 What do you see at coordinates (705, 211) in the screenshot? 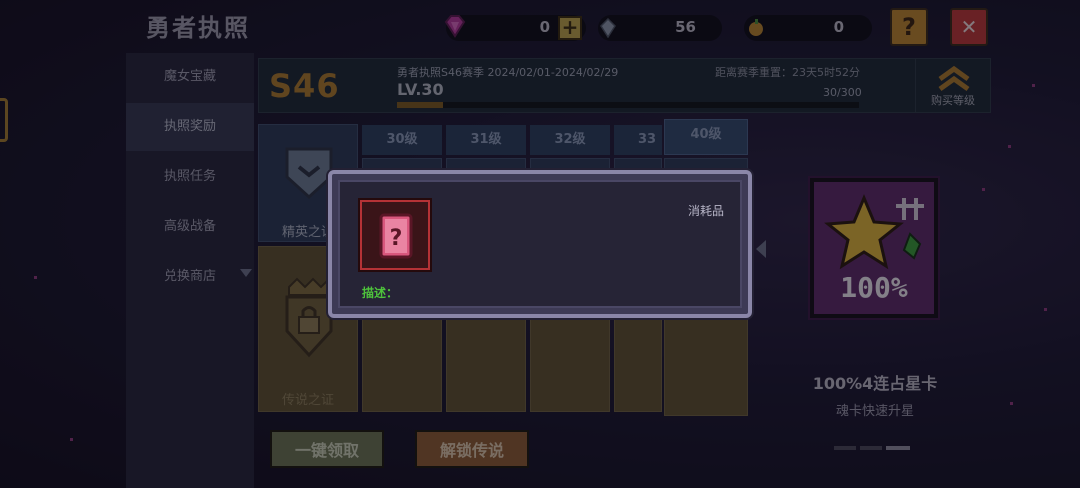
I see `item-type-tag: 消耗品` at bounding box center [705, 211].